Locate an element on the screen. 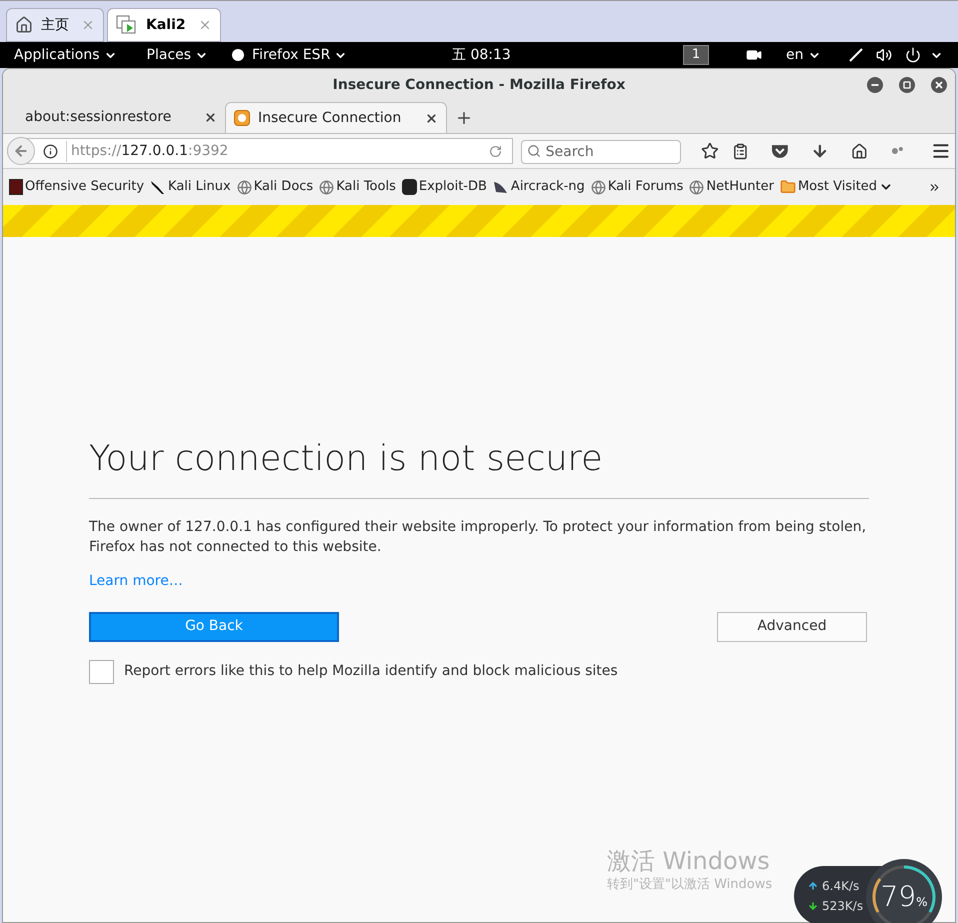  browser-tab: about:sessionrestore is located at coordinates (114, 117).